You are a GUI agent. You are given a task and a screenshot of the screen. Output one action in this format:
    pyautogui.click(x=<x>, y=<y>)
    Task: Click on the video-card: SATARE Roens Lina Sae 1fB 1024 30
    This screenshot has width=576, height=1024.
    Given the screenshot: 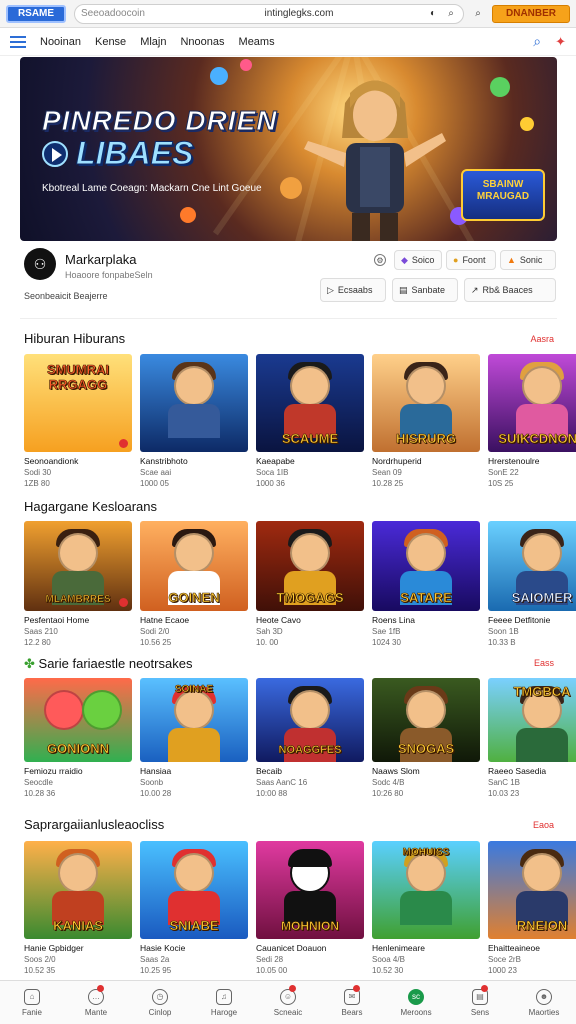 What is the action you would take?
    pyautogui.click(x=426, y=584)
    